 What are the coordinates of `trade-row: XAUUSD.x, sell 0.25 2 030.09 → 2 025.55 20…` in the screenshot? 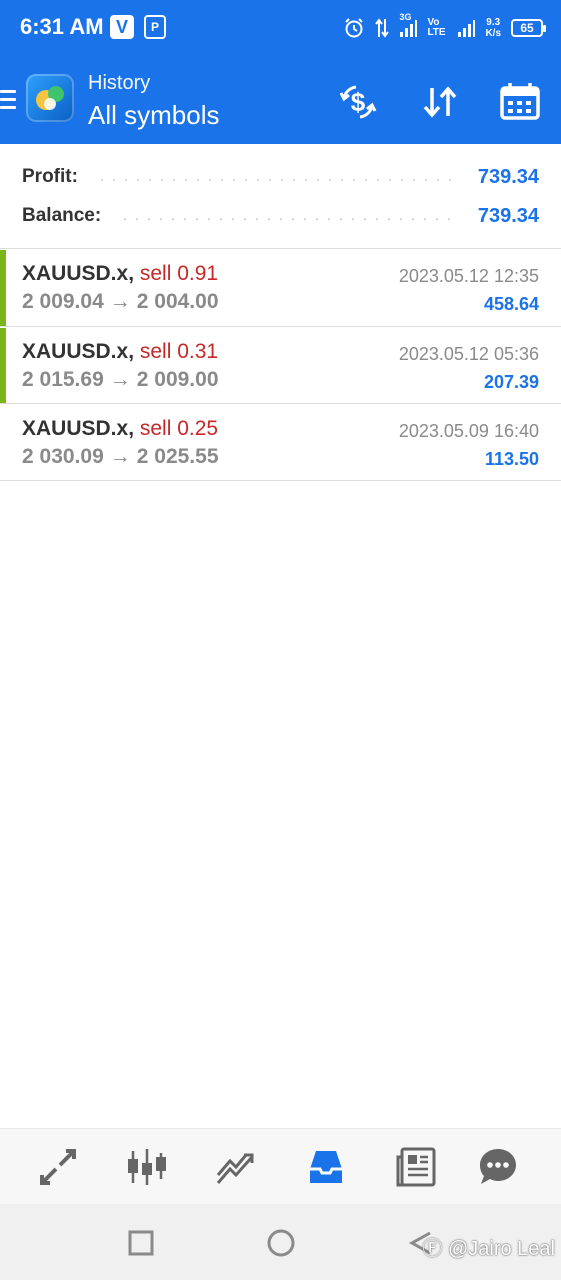 It's located at (280, 443).